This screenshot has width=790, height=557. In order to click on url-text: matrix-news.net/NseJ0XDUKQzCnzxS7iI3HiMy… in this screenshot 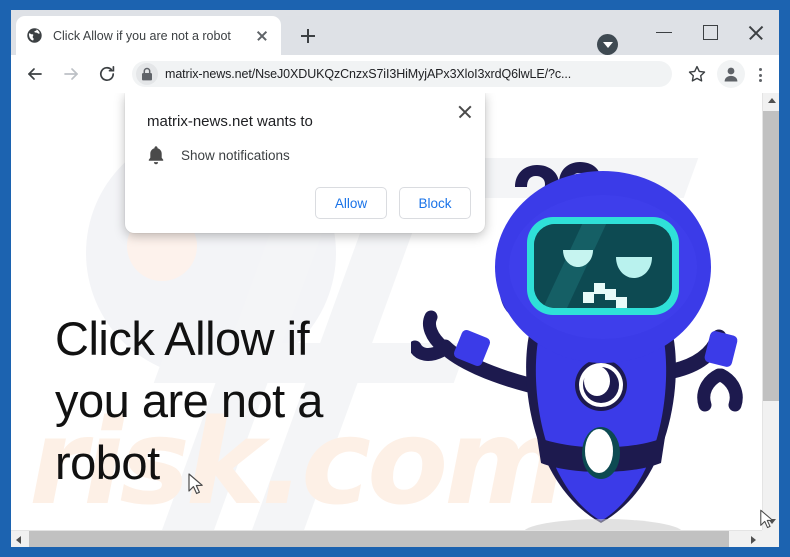, I will do `click(368, 74)`.